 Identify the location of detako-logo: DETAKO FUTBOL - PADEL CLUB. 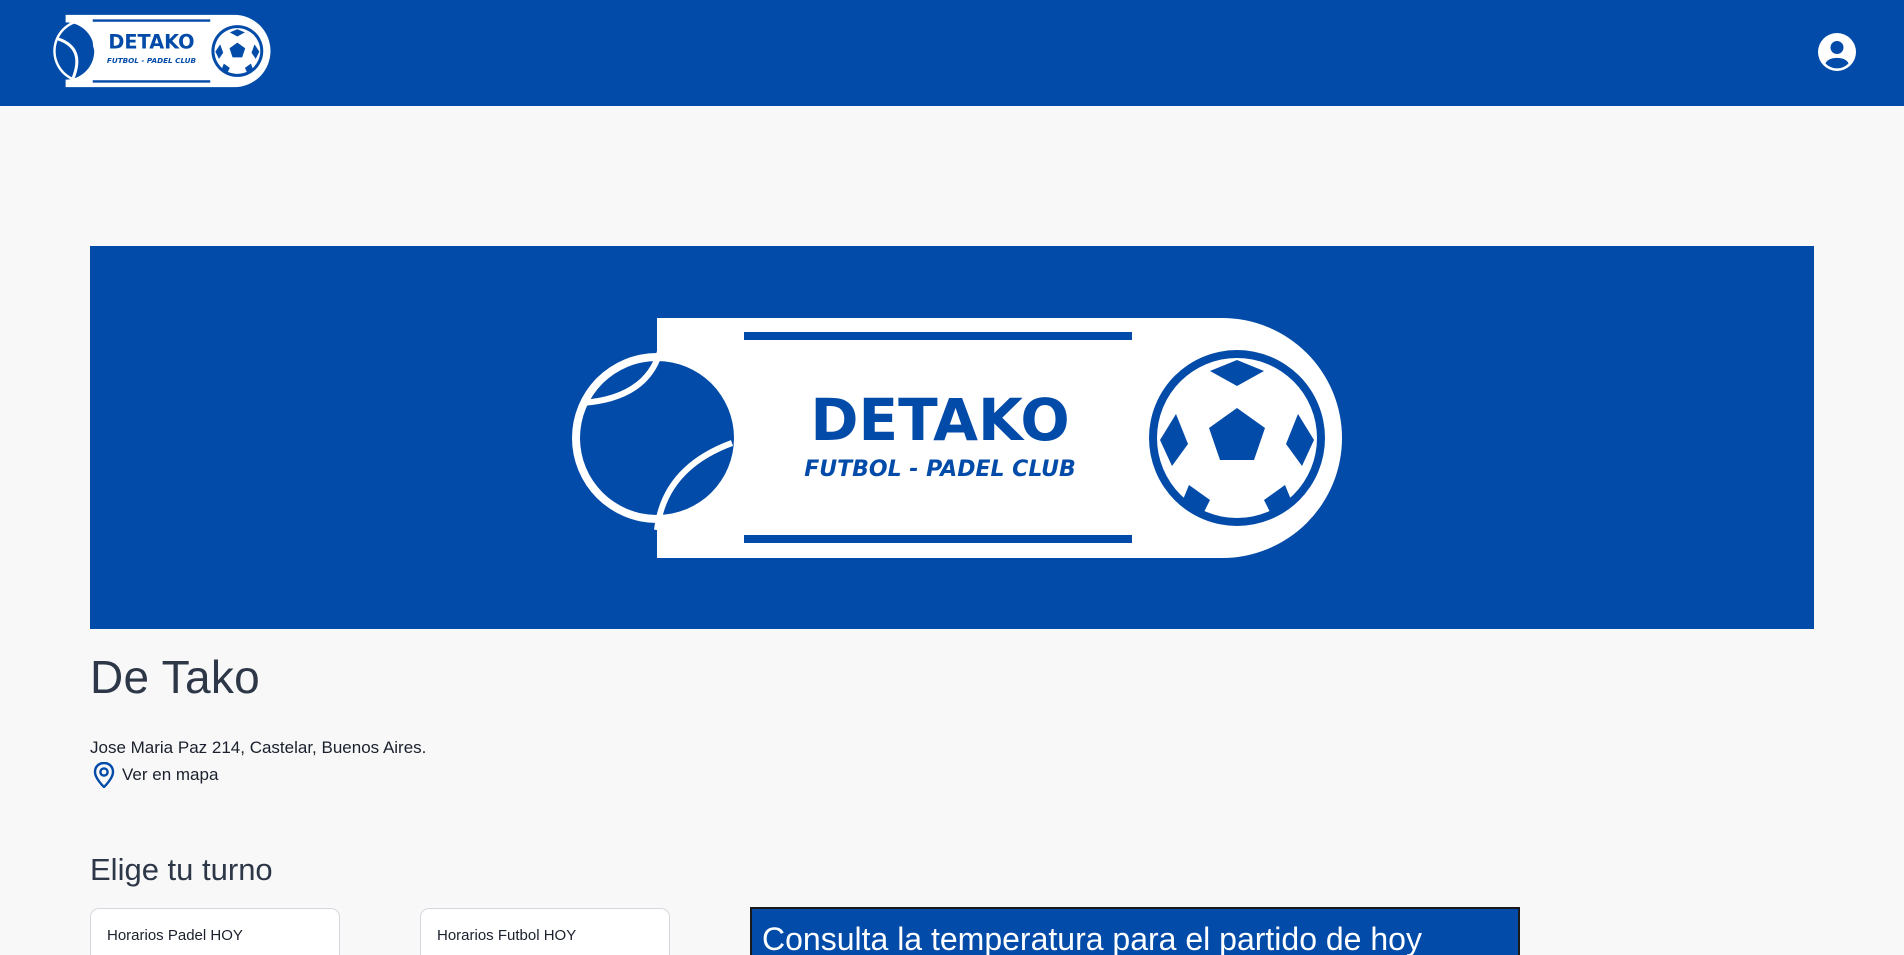
(156, 51).